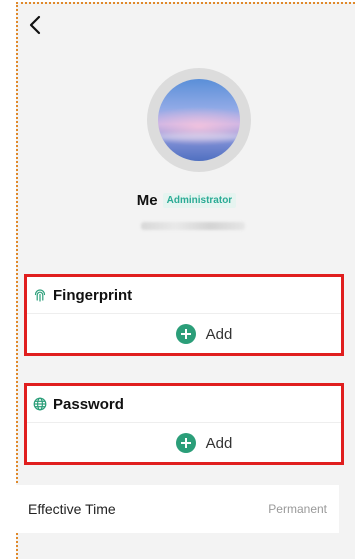 The image size is (355, 559). Describe the element at coordinates (201, 334) in the screenshot. I see `add-fingerprint-button: Add` at that location.